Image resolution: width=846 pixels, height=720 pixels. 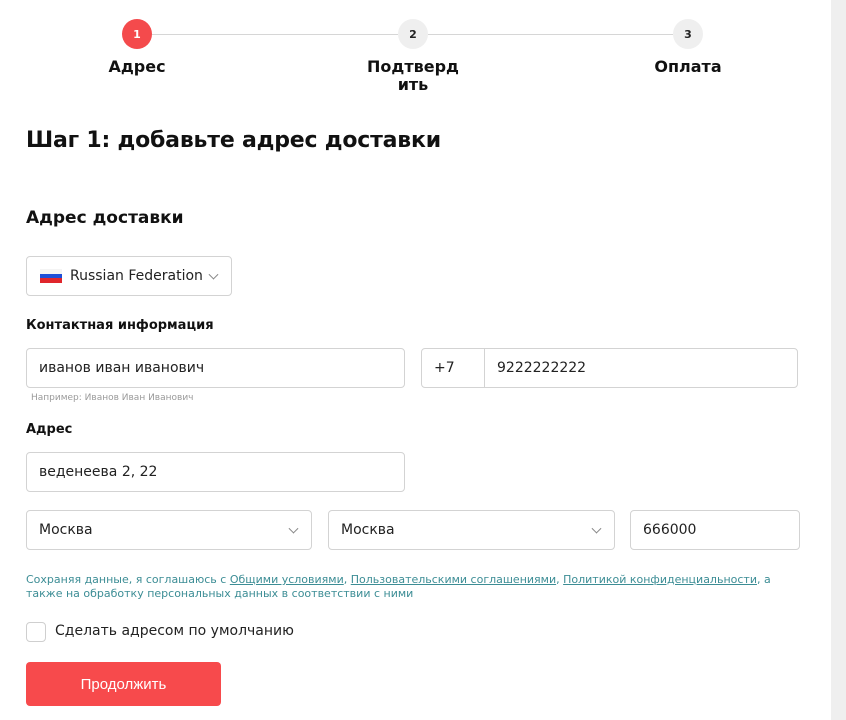 What do you see at coordinates (233, 140) in the screenshot?
I see `page-title: Шаг 1: добавьте адрес доставки` at bounding box center [233, 140].